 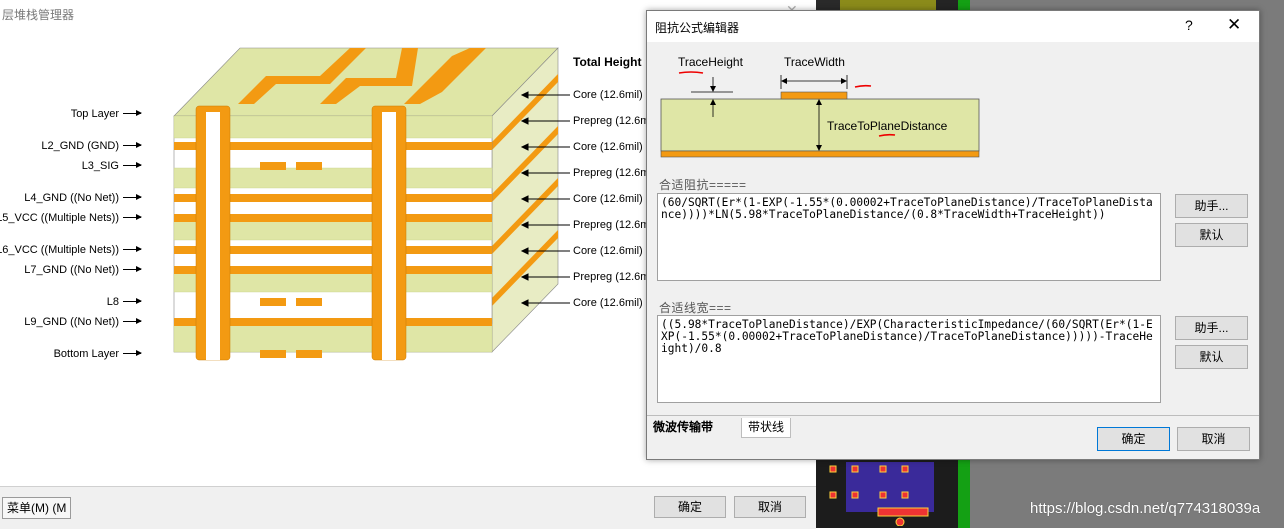 I want to click on layer-label-l6: L6_VCC ((Multiple Nets)), so click(x=71, y=250).